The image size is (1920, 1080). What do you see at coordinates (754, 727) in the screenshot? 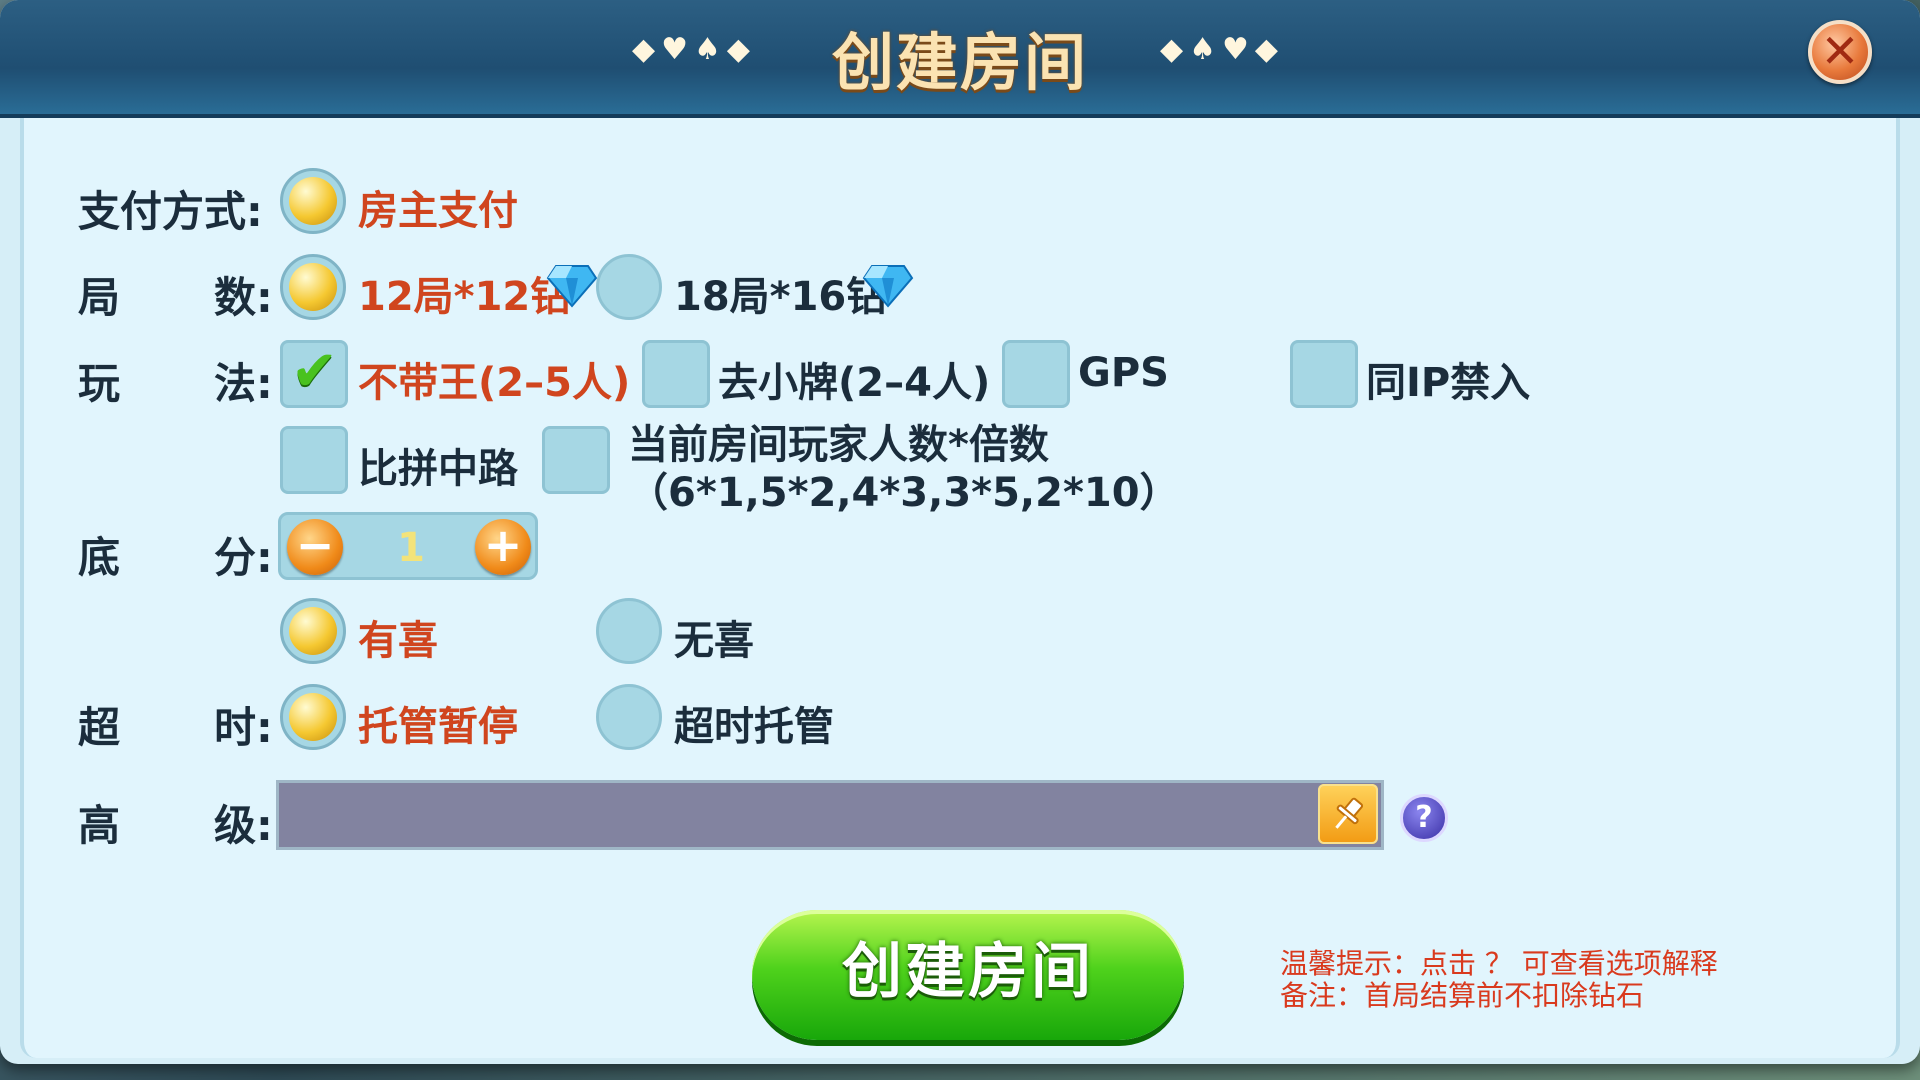
I see `timeout-auto-label: 超时托管` at bounding box center [754, 727].